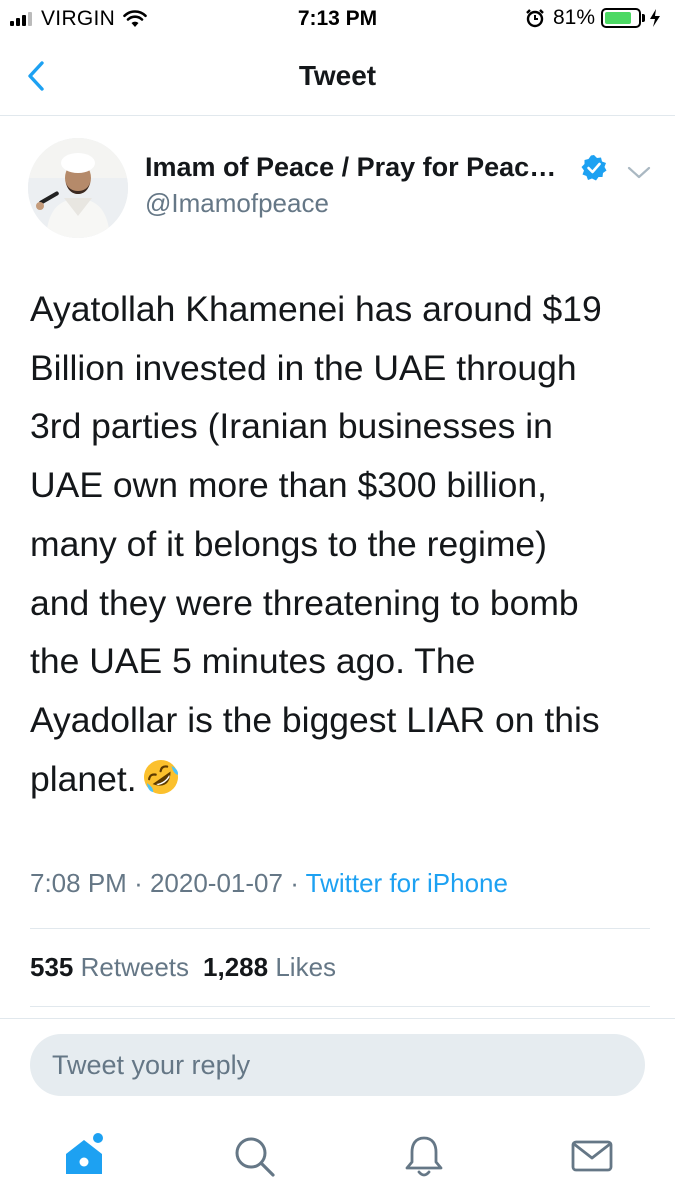  I want to click on page-title: Tweet, so click(337, 75).